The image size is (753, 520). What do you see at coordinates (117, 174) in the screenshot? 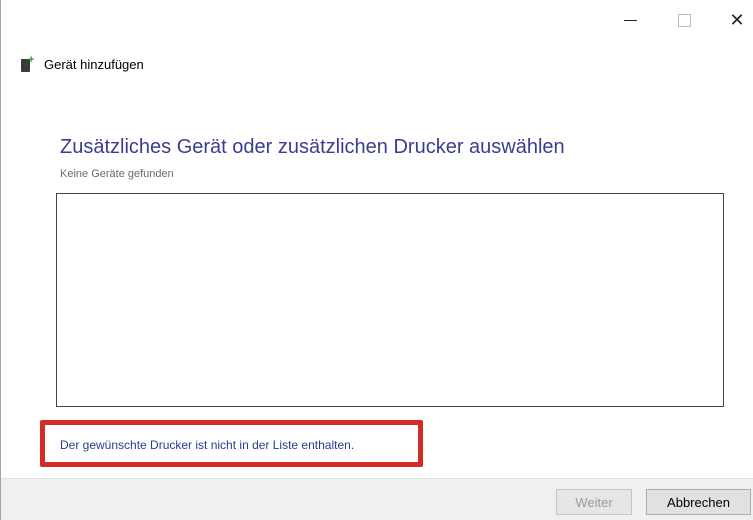
I see `status-text: Keine Geräte gefunden` at bounding box center [117, 174].